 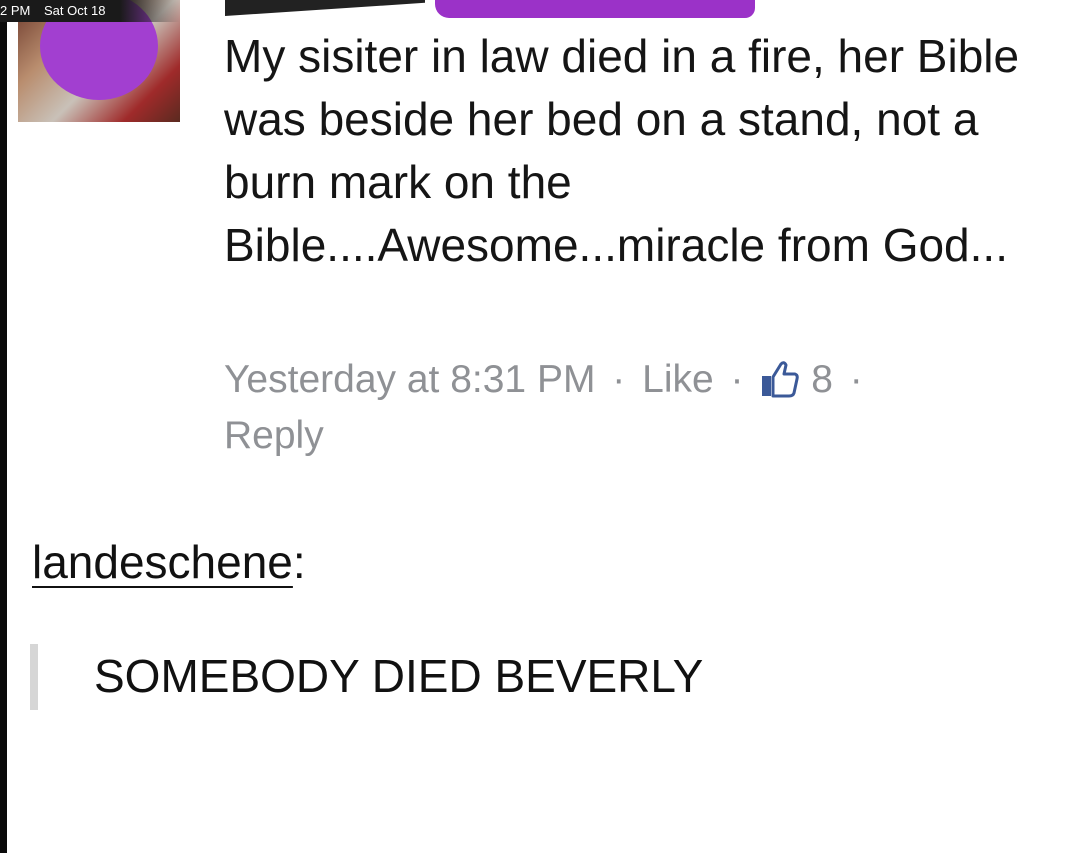 What do you see at coordinates (34, 677) in the screenshot?
I see `blockquote-bar` at bounding box center [34, 677].